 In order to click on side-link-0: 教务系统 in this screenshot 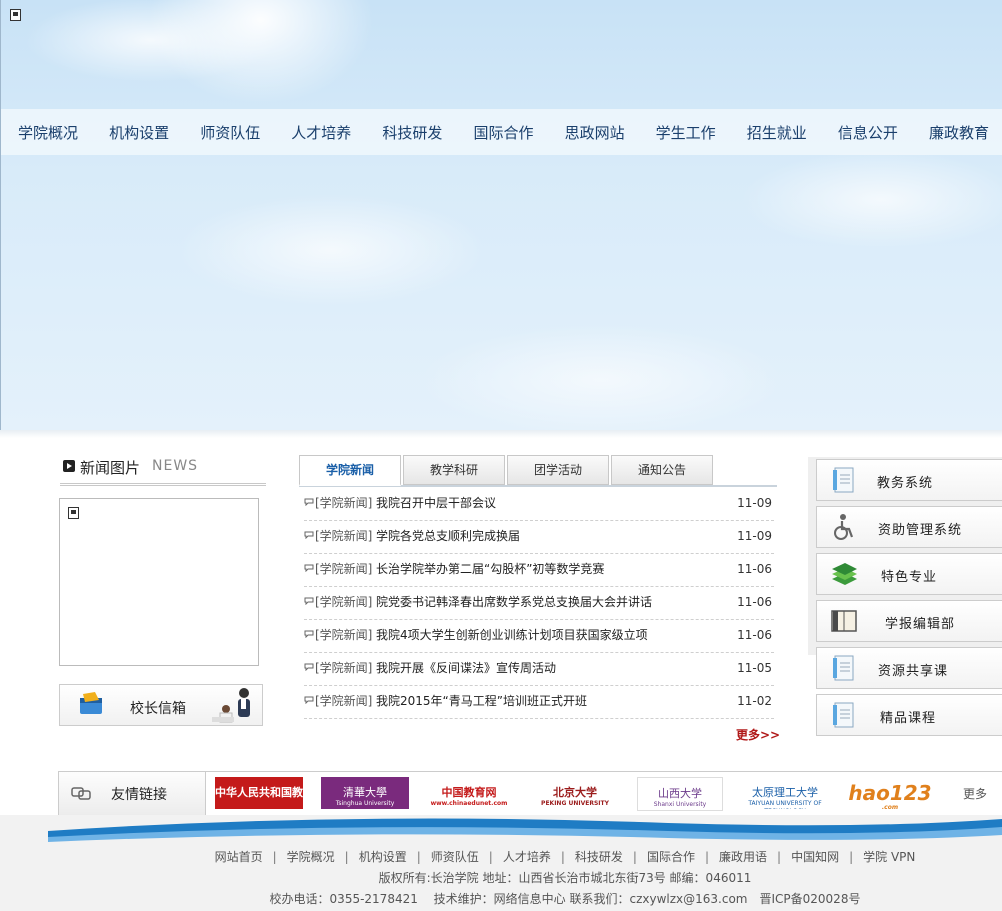, I will do `click(909, 480)`.